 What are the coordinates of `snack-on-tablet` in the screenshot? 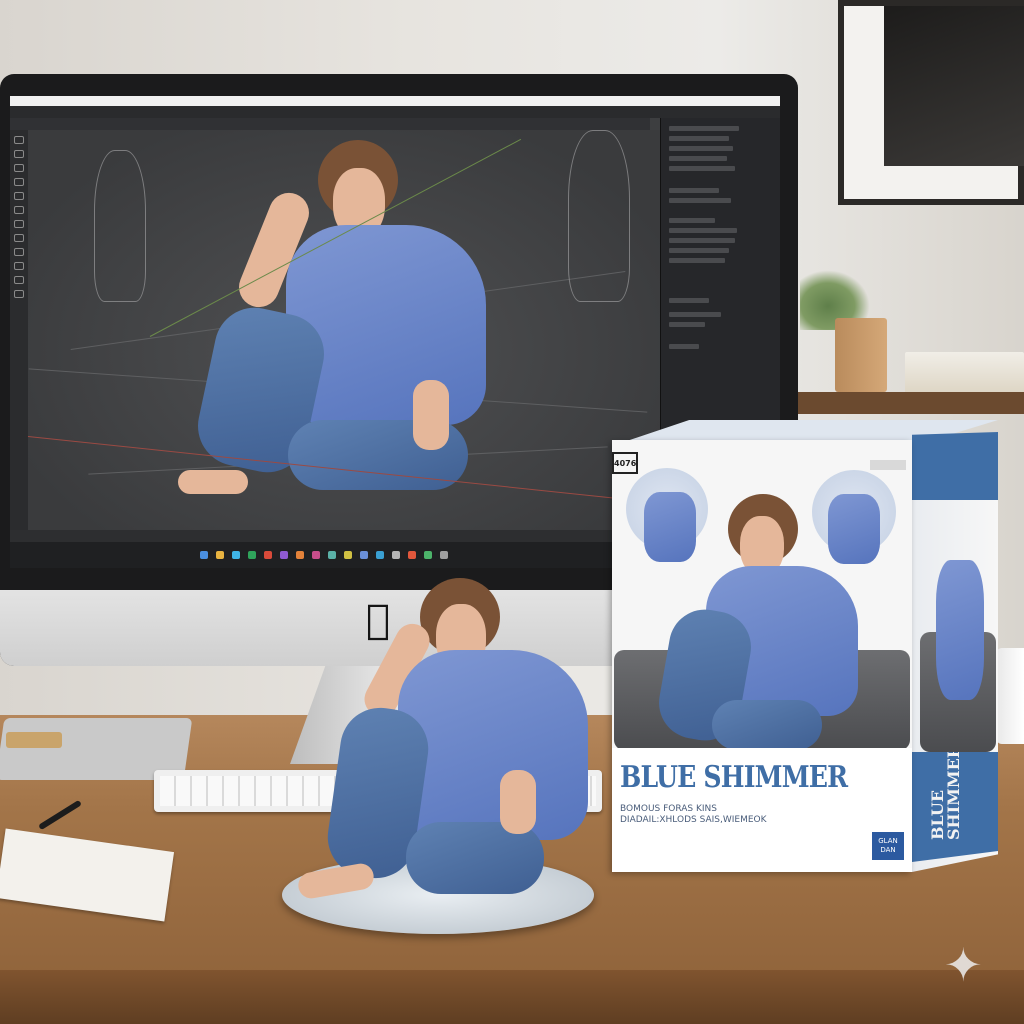 It's located at (34, 740).